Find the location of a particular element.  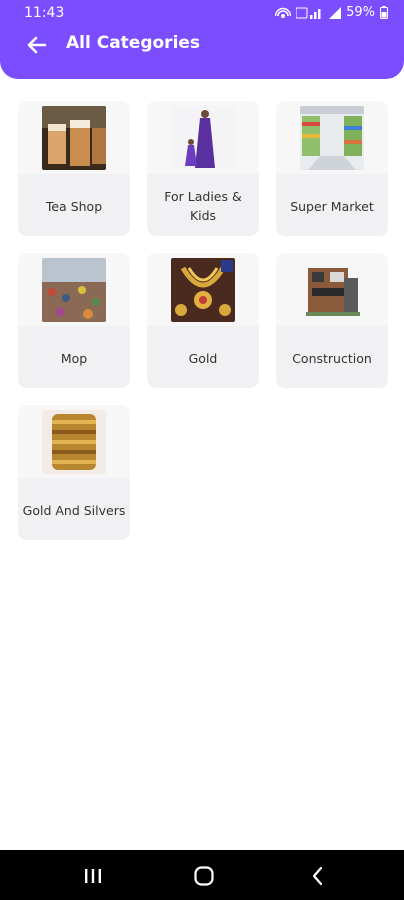

category-label: Mop is located at coordinates (74, 358).